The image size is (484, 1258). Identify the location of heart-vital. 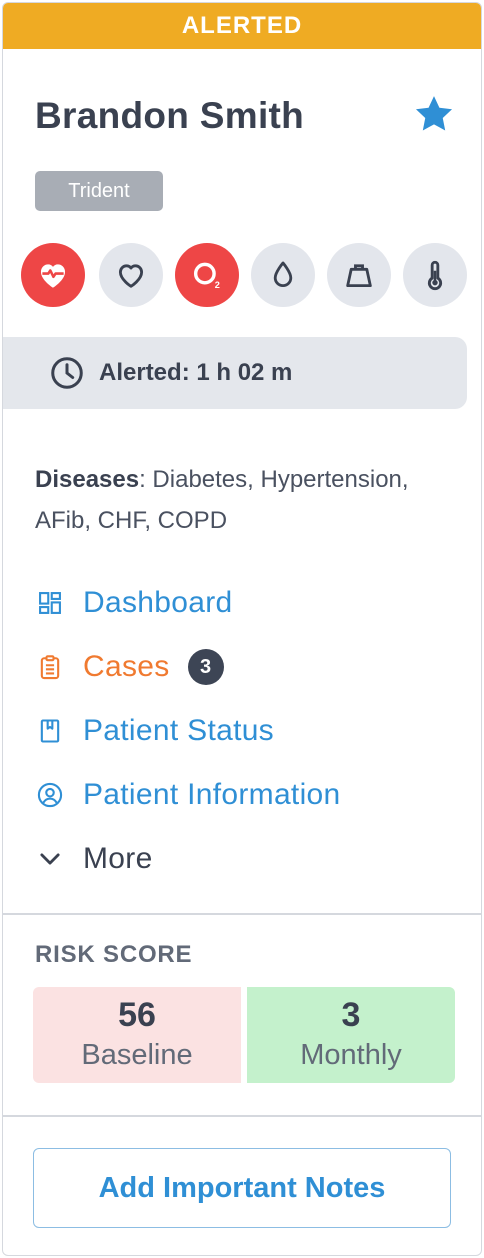
(131, 275).